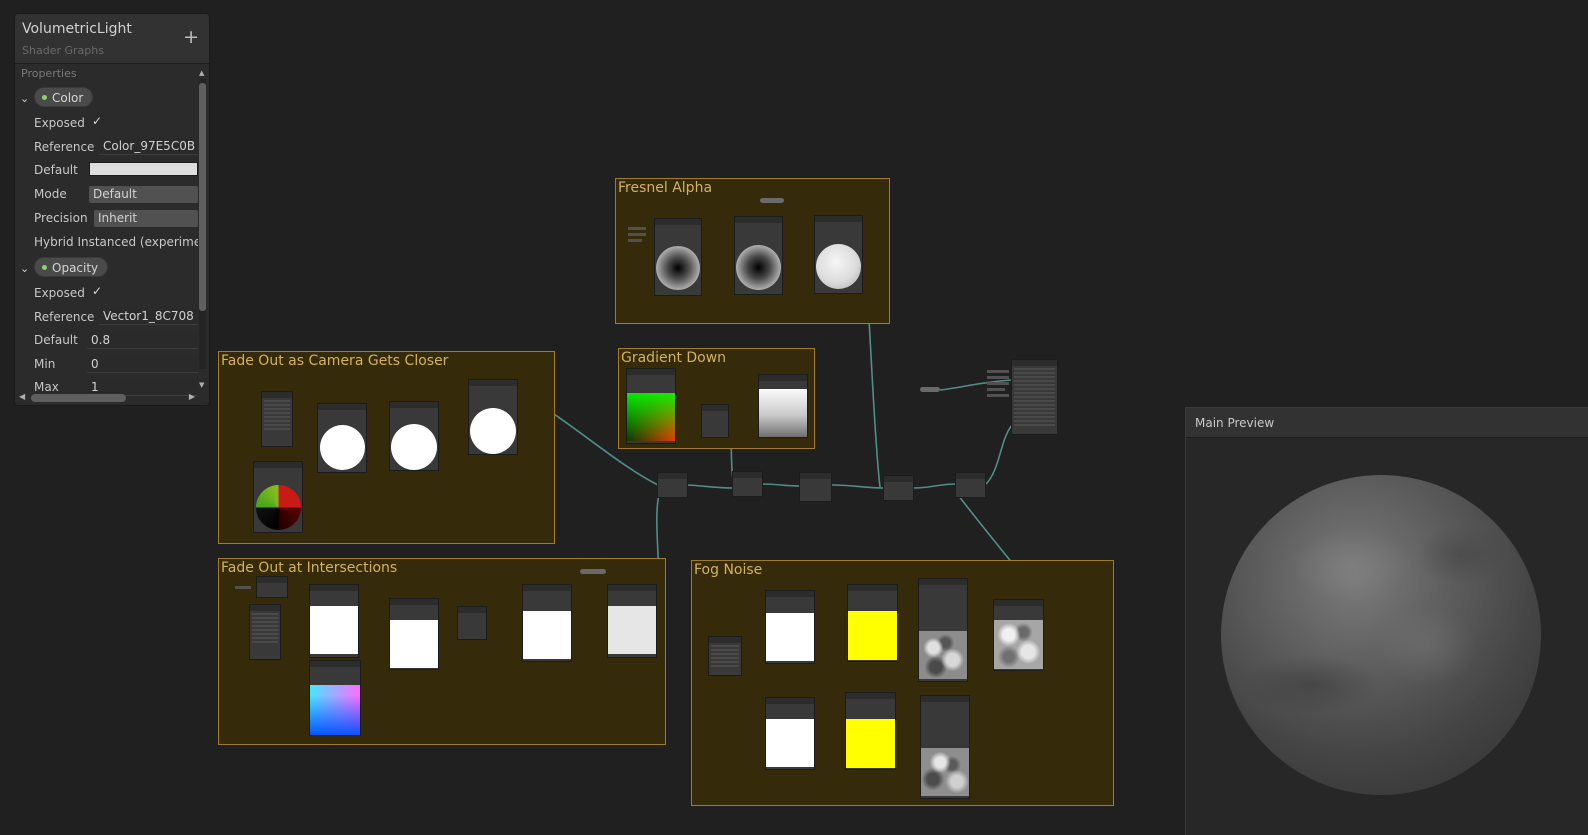  What do you see at coordinates (61, 218) in the screenshot?
I see `precision-label: Precision` at bounding box center [61, 218].